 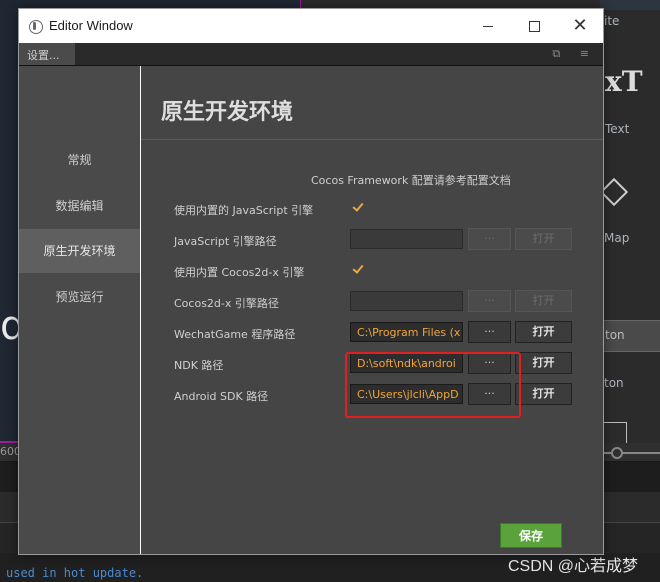 What do you see at coordinates (311, 26) in the screenshot?
I see `title-bar: Editor Window ✕` at bounding box center [311, 26].